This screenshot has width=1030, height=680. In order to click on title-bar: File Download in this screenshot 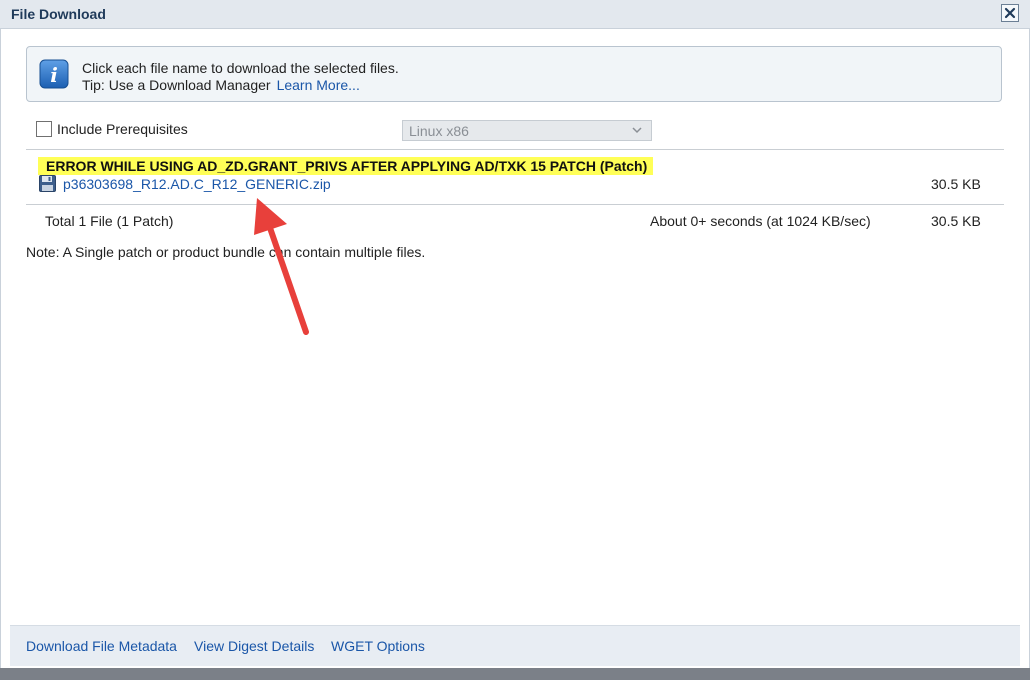, I will do `click(515, 14)`.